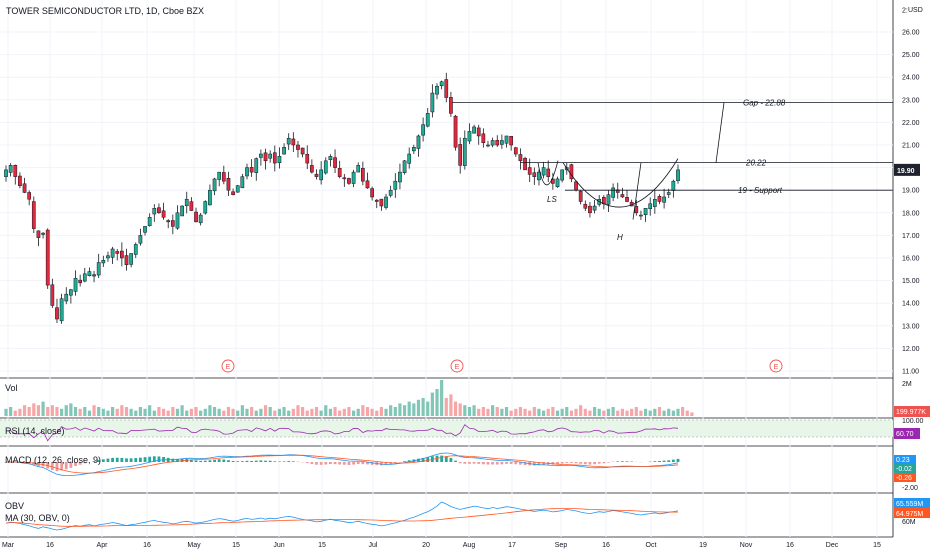 The image size is (932, 550). What do you see at coordinates (373, 545) in the screenshot?
I see `time-tick-label: Jul` at bounding box center [373, 545].